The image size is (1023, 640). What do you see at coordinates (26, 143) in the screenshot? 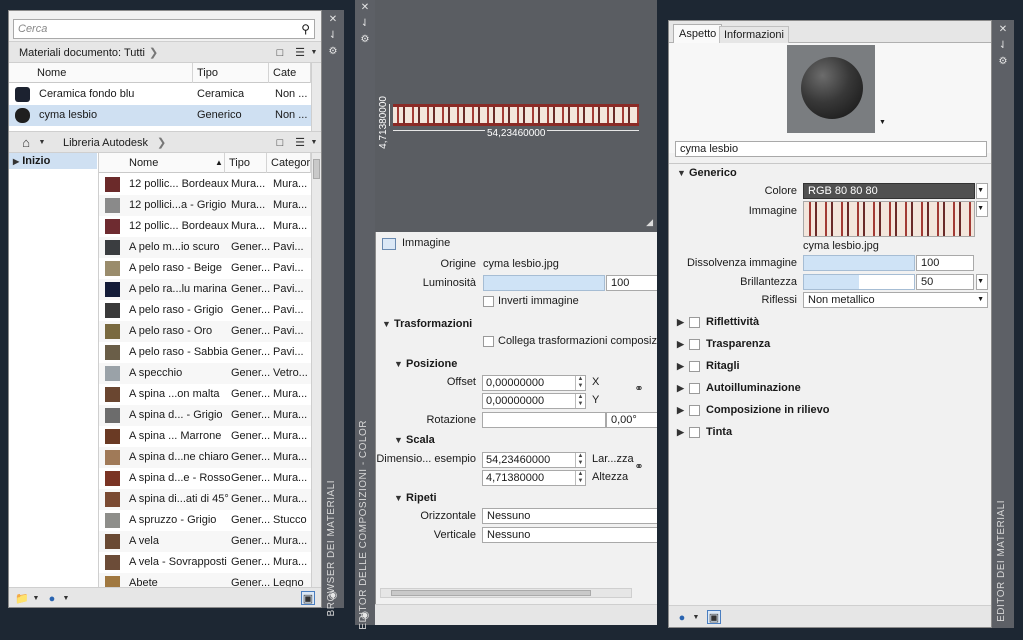
I see `home-icon: ⌂` at bounding box center [26, 143].